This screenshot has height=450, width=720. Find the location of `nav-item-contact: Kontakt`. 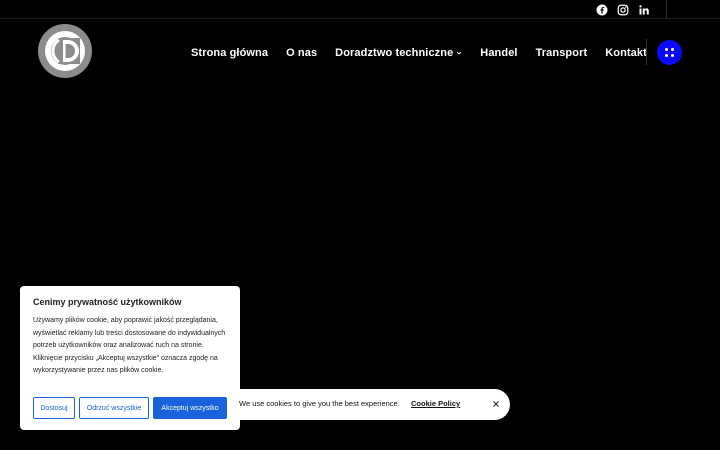

nav-item-contact: Kontakt is located at coordinates (626, 53).